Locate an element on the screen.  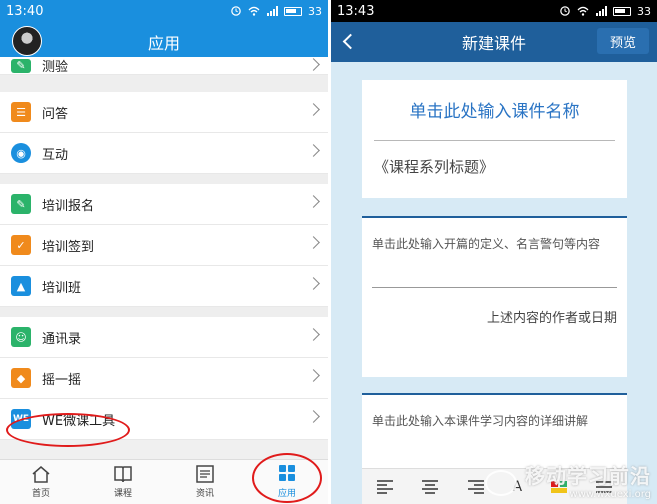
list-item-label: 培训报名 is located at coordinates (68, 206).